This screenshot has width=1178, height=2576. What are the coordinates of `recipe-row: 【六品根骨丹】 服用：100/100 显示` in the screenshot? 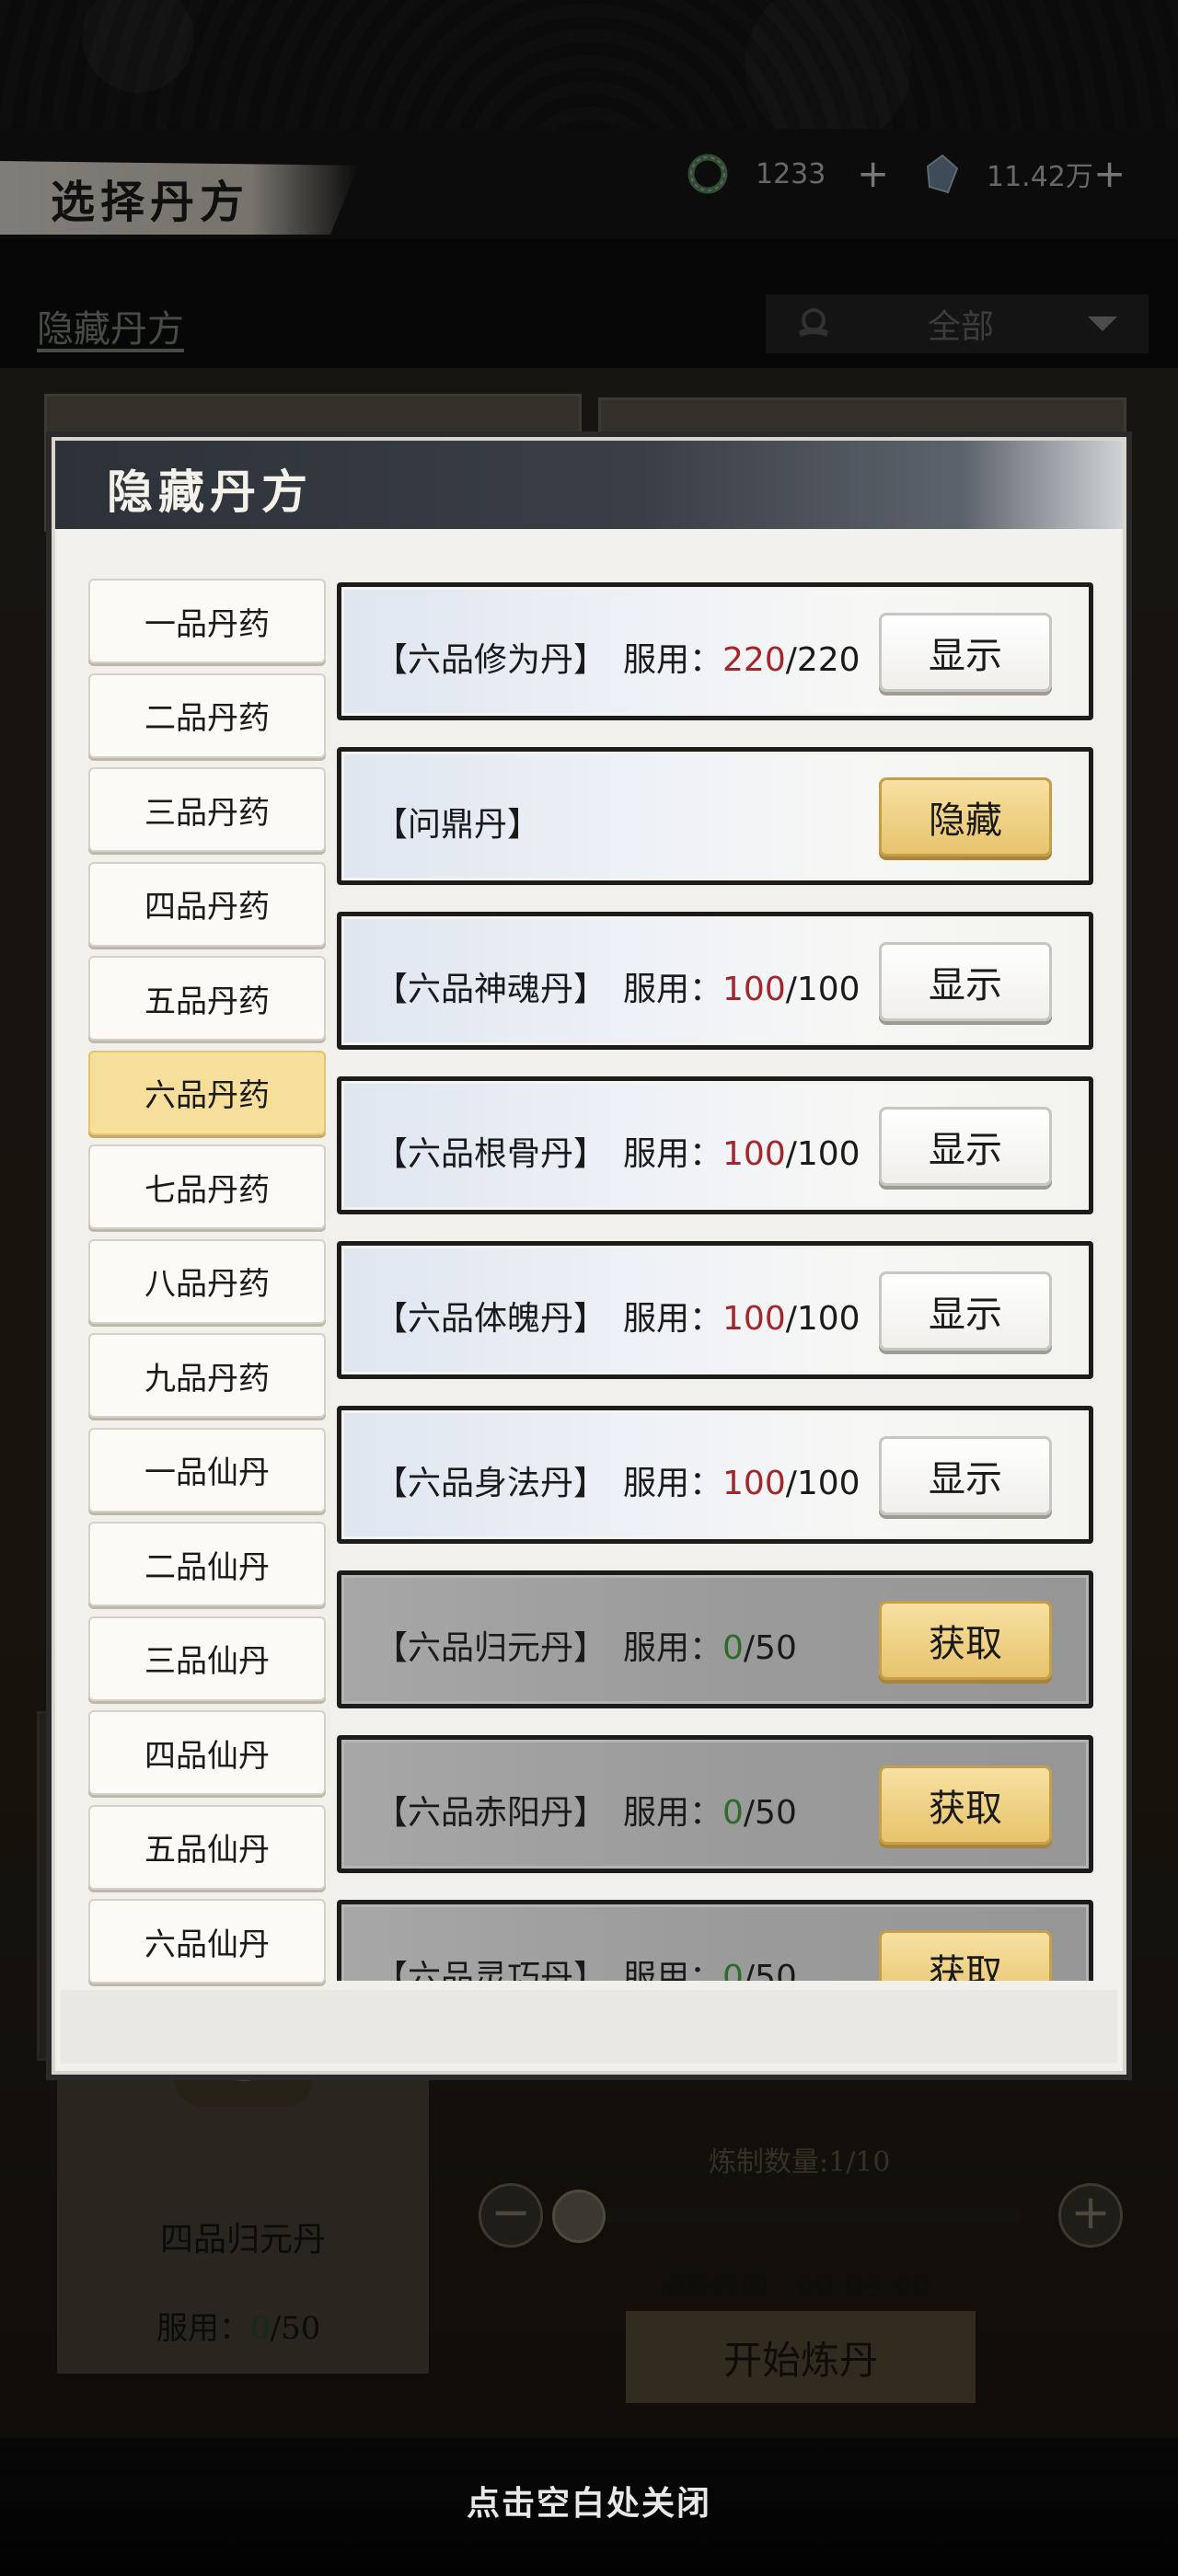 It's located at (715, 1145).